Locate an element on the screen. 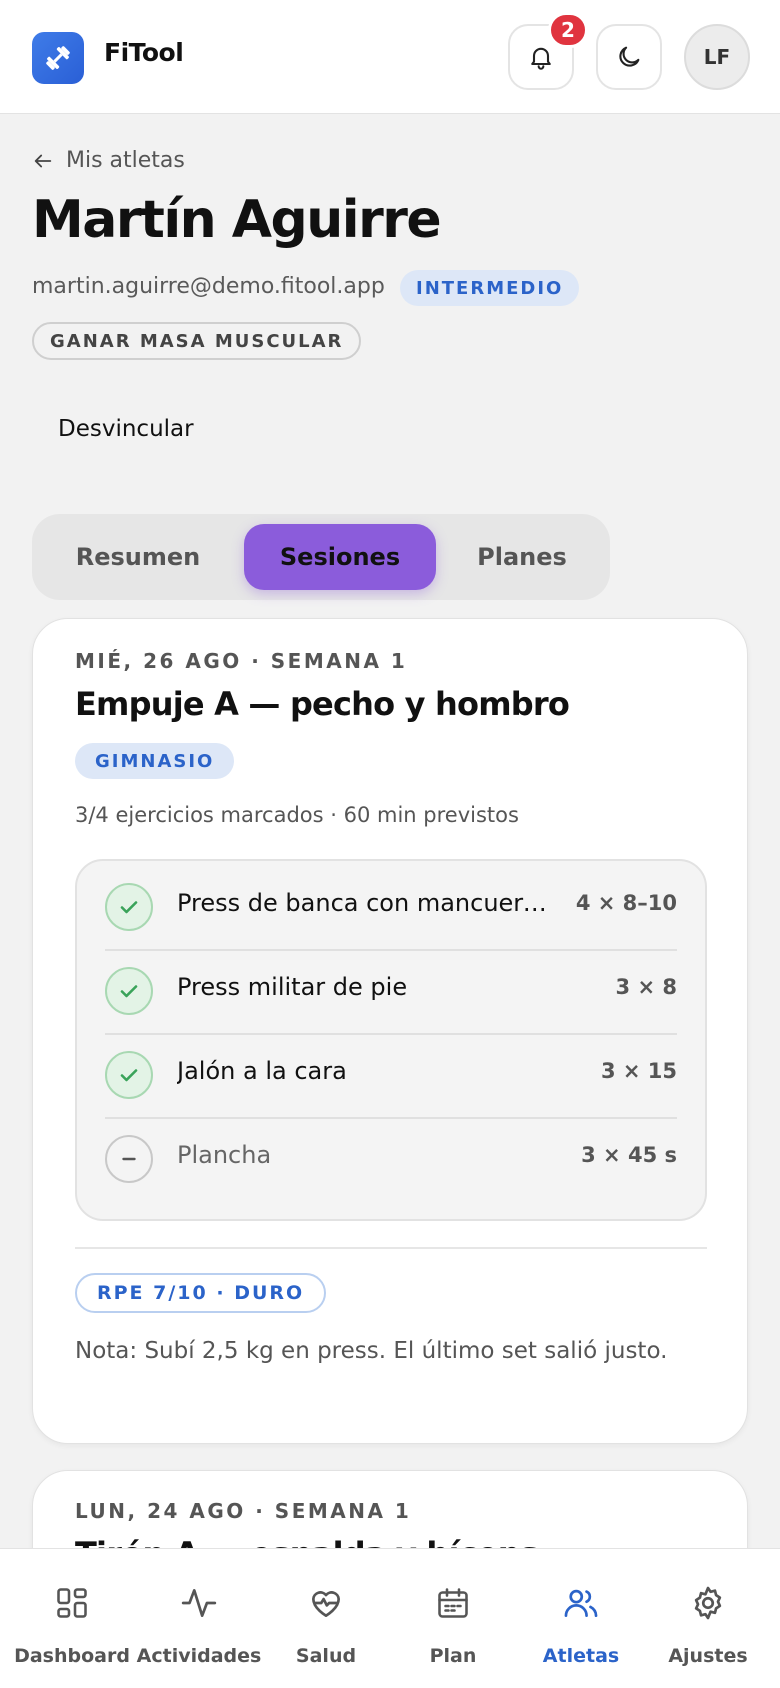 Image resolution: width=780 pixels, height=1688 pixels. exercise-name: Press de banca con mancuernas is located at coordinates (367, 903).